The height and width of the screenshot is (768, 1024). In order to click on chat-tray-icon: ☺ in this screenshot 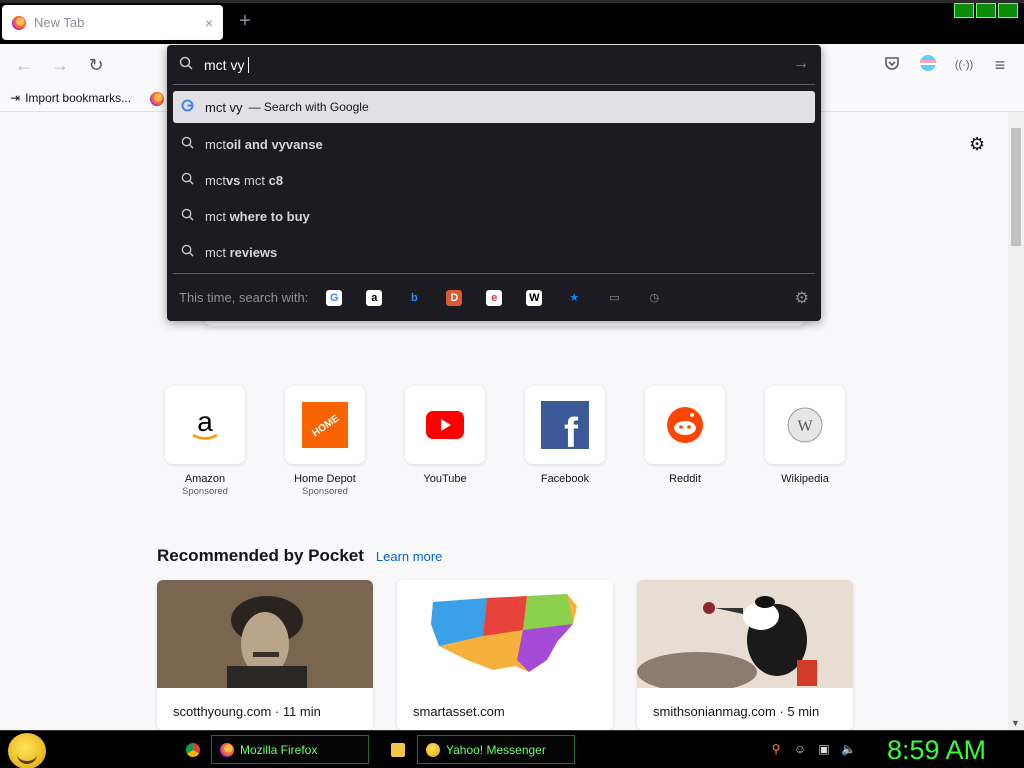, I will do `click(800, 749)`.